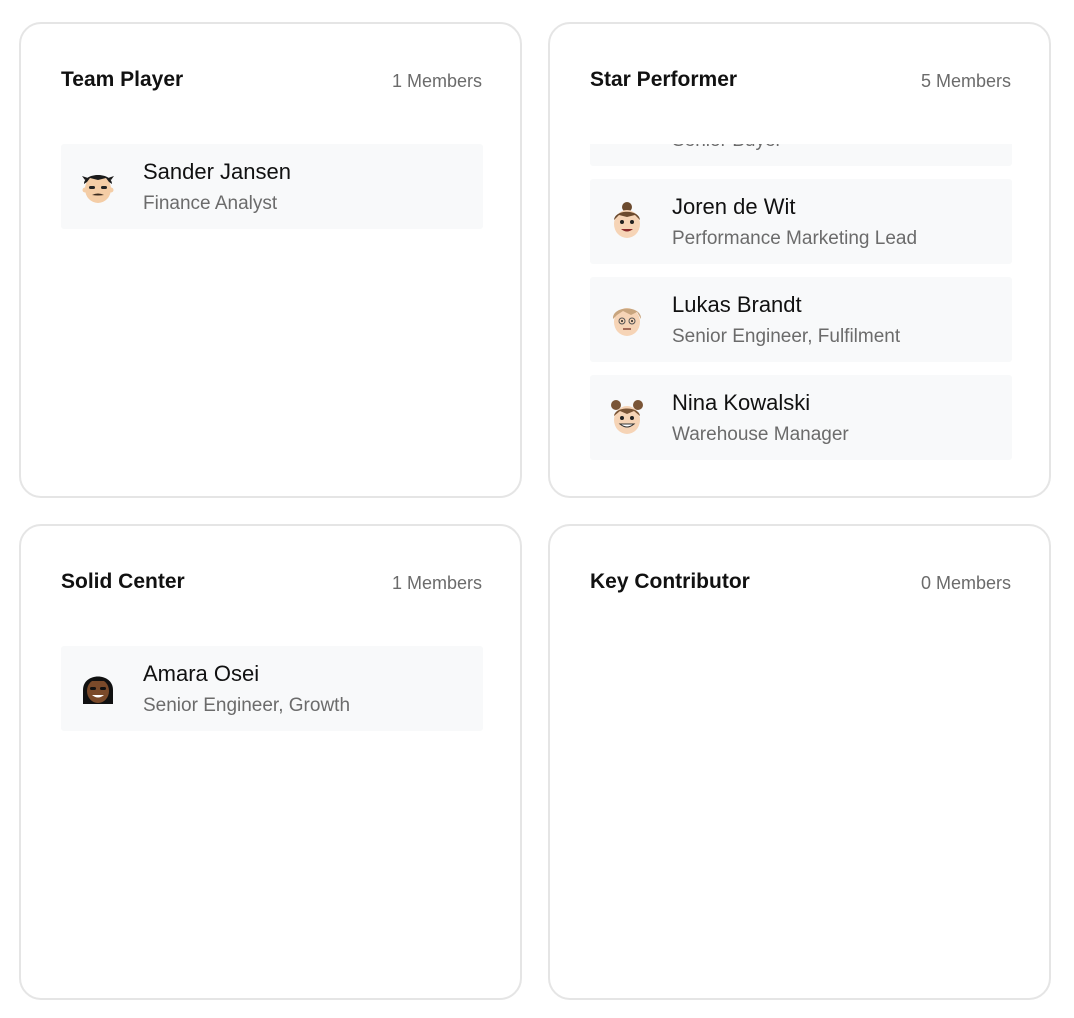 This screenshot has width=1074, height=1018. I want to click on member-name: Nina Kowalski, so click(741, 402).